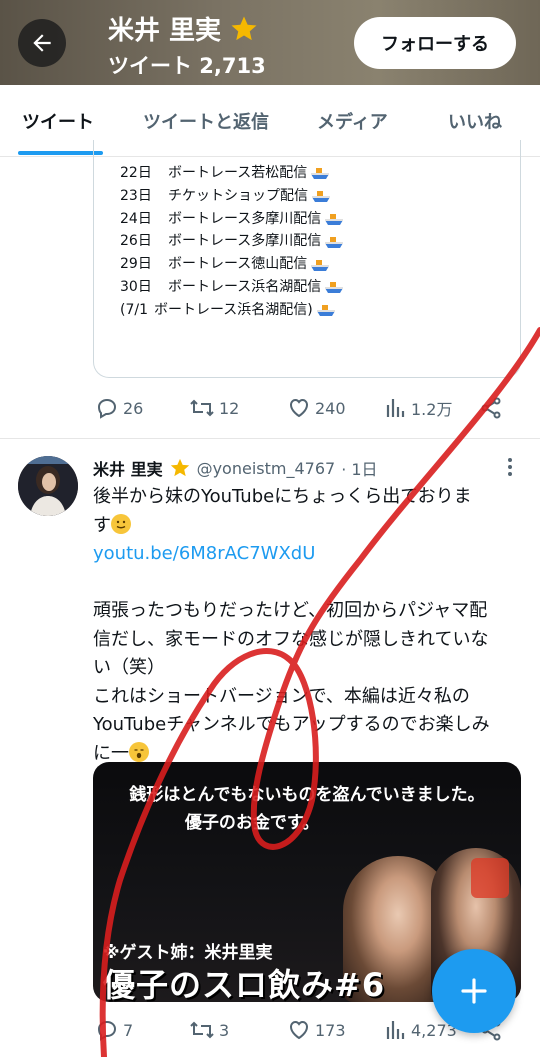 The image size is (540, 1057). I want to click on list-item: 29日 ボートレース徳山配信, so click(232, 264).